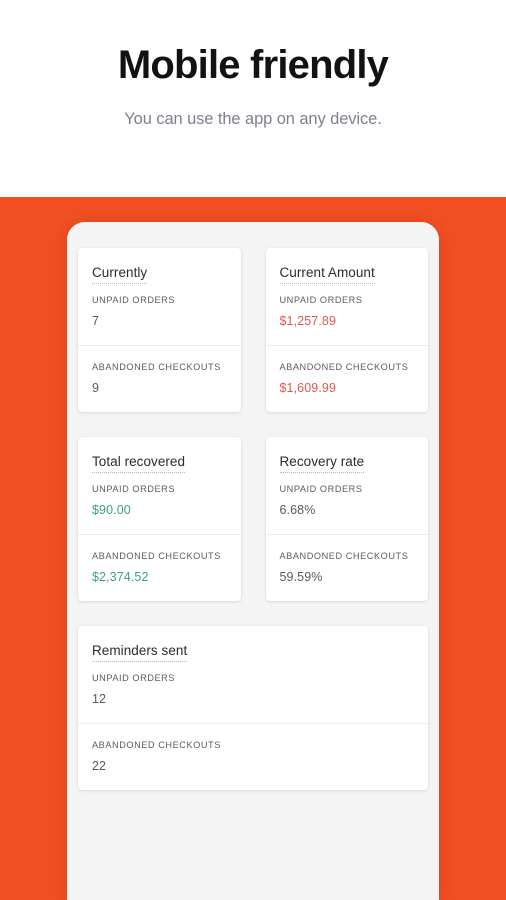 The height and width of the screenshot is (900, 506). I want to click on card-title: Reminders sent, so click(140, 652).